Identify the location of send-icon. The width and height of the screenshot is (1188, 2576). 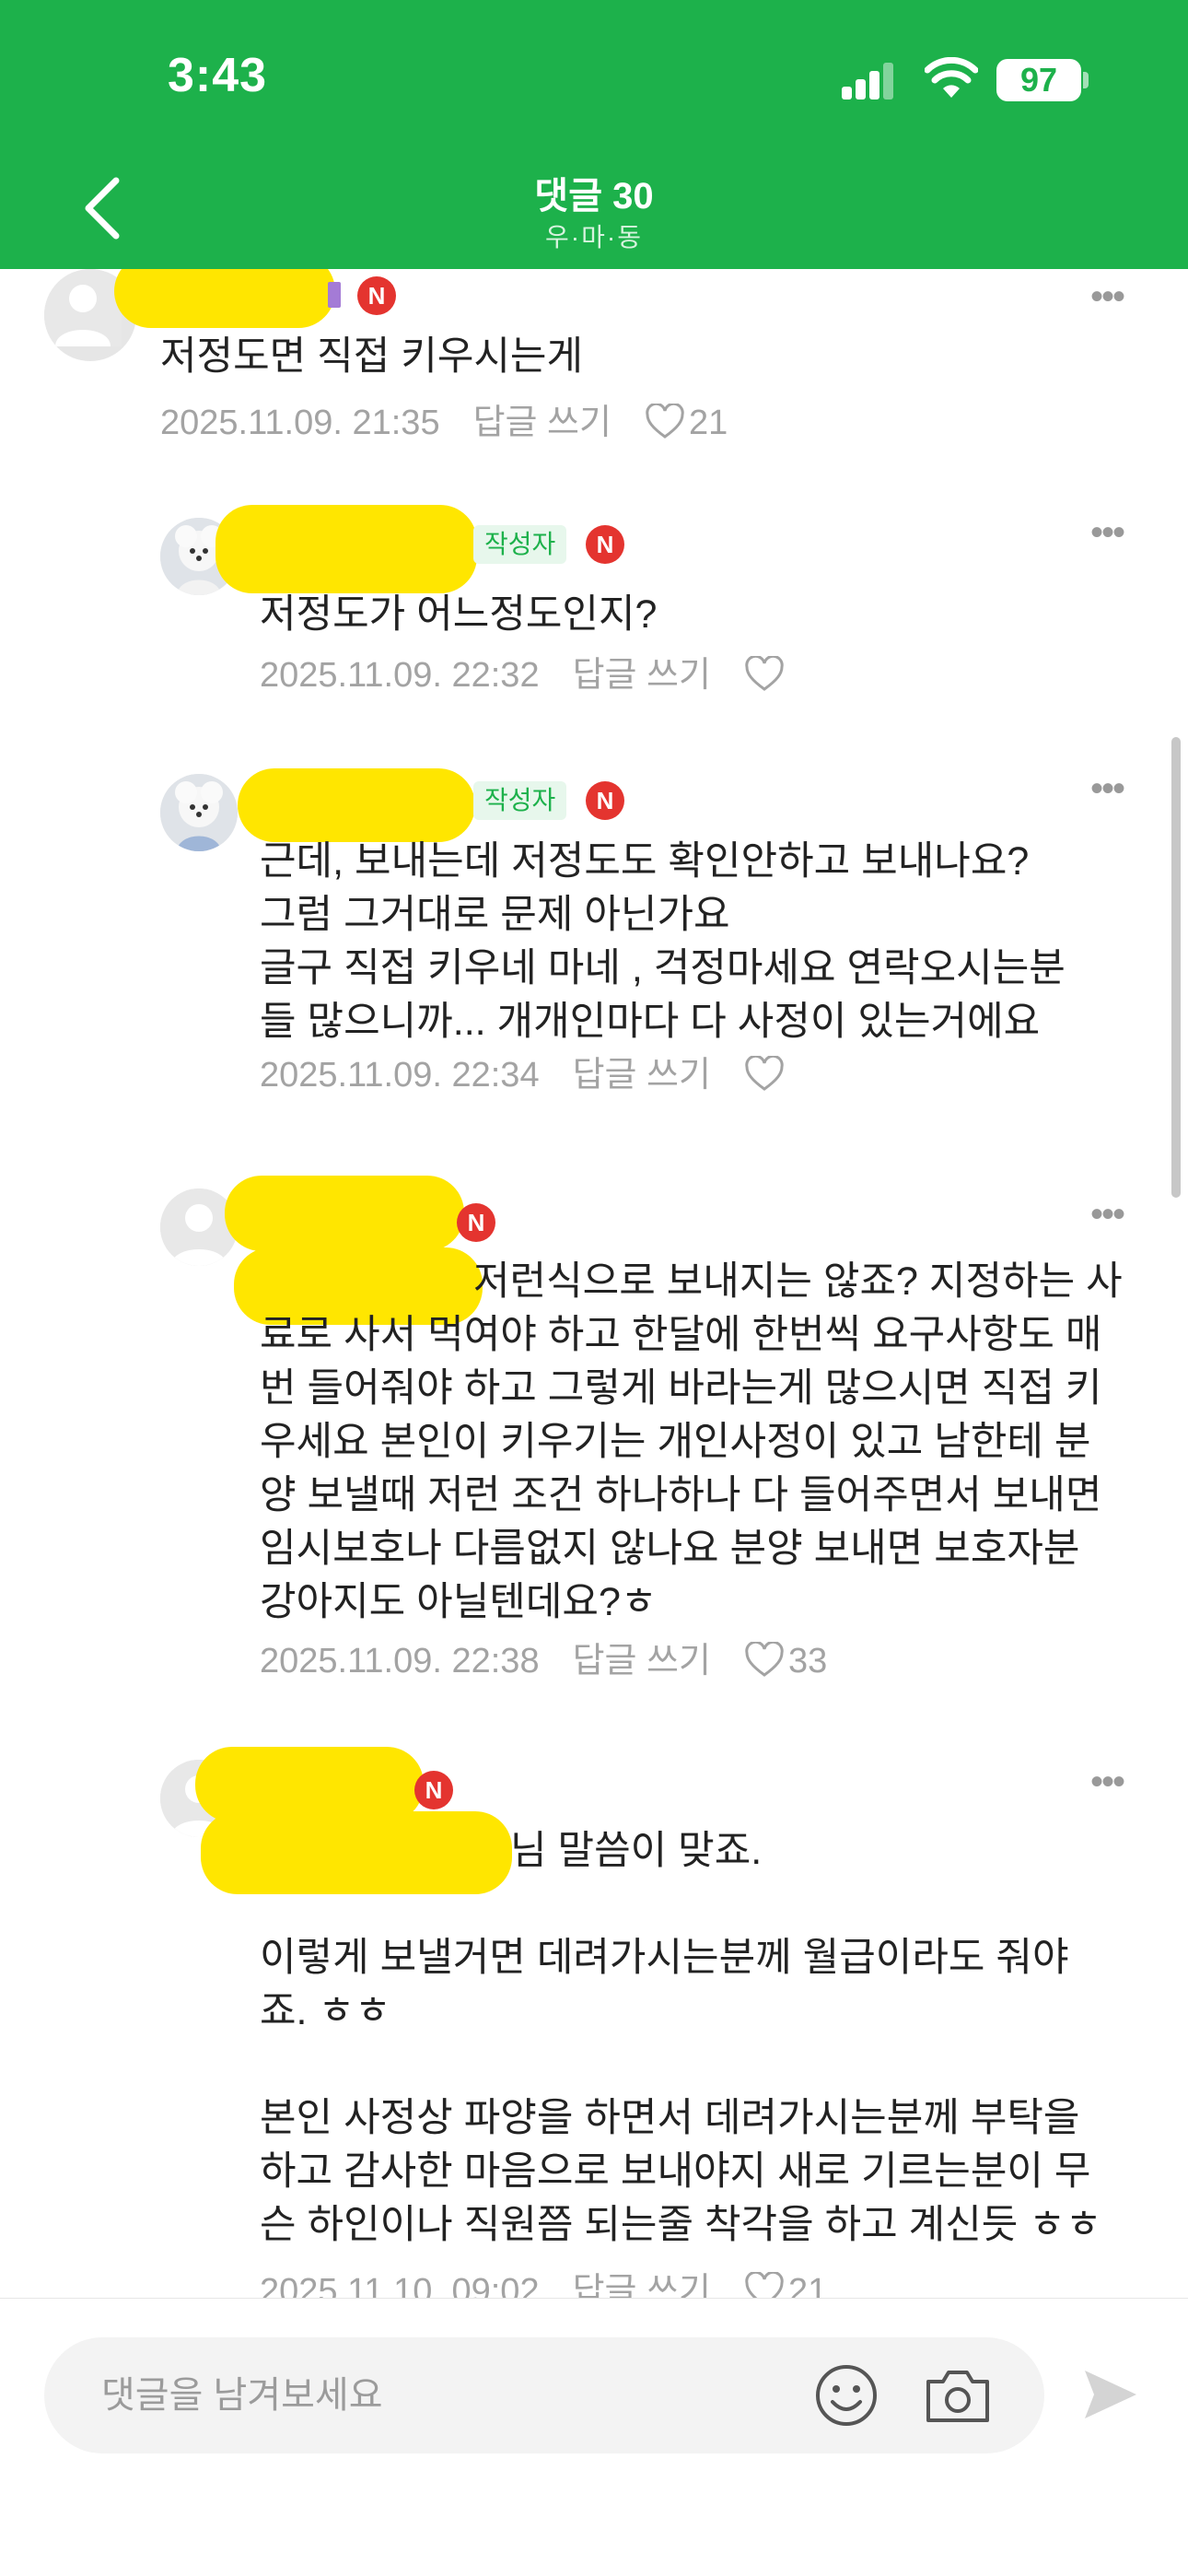
(1110, 2394).